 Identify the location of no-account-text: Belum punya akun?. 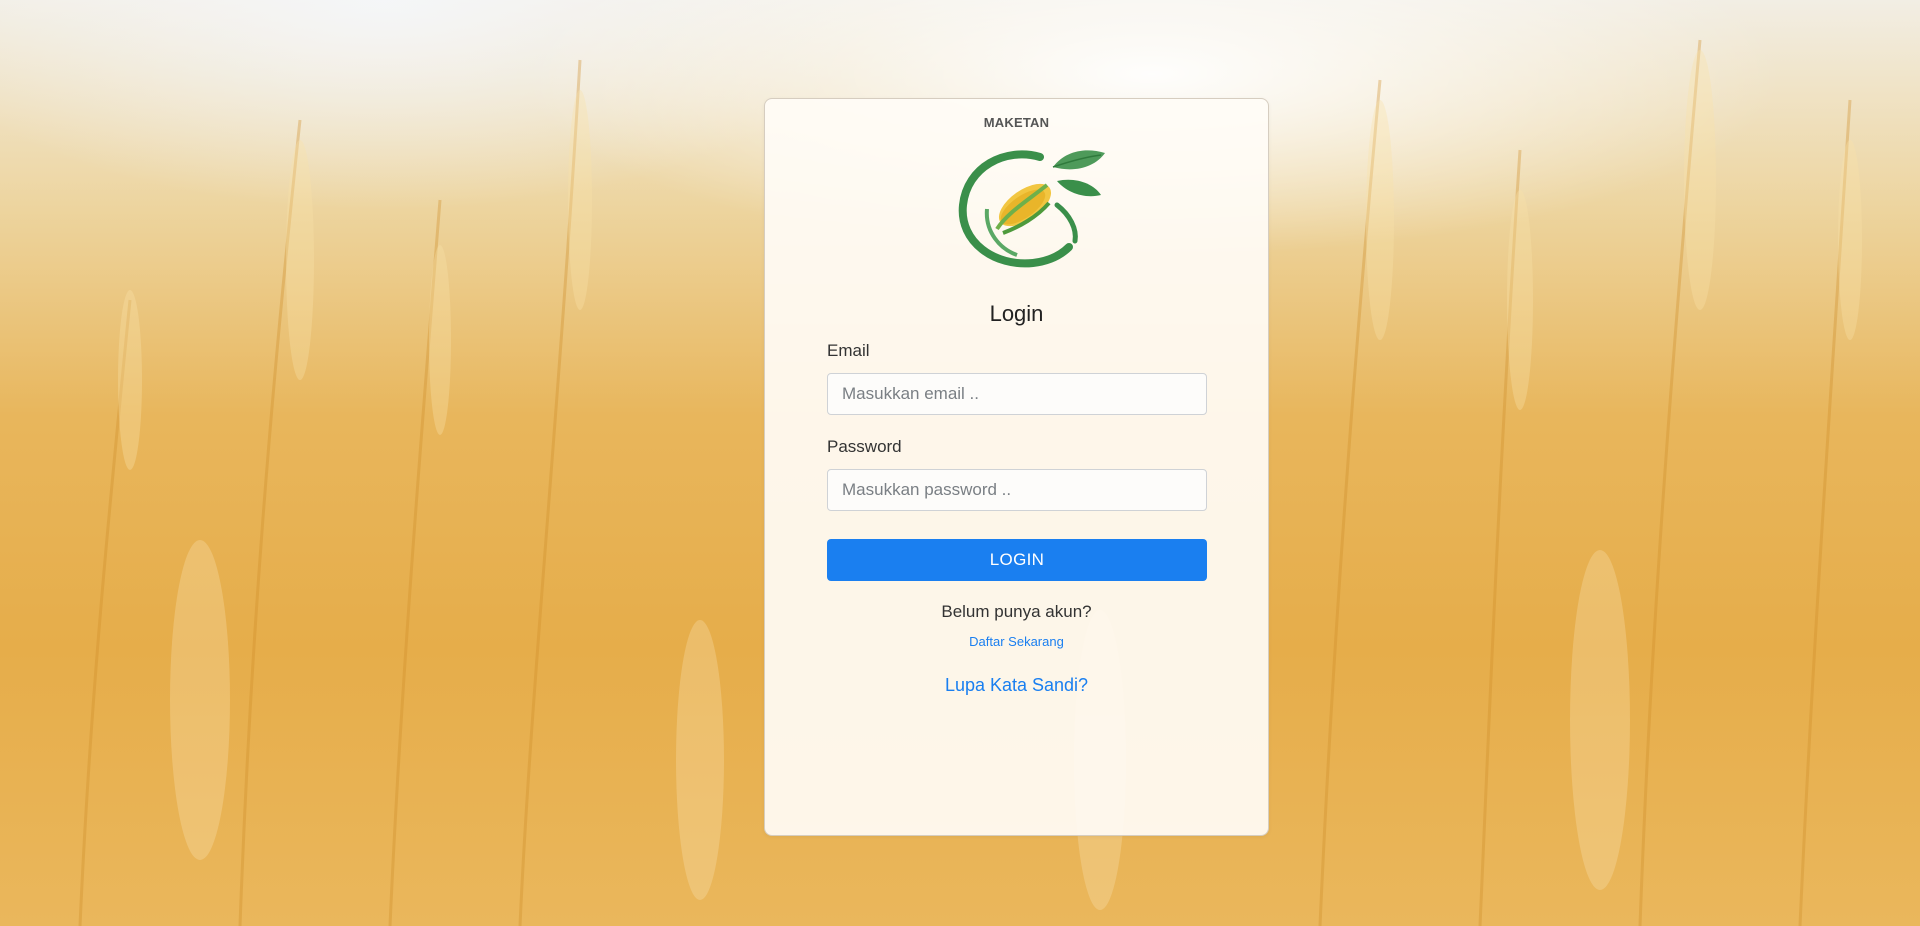
(1016, 611).